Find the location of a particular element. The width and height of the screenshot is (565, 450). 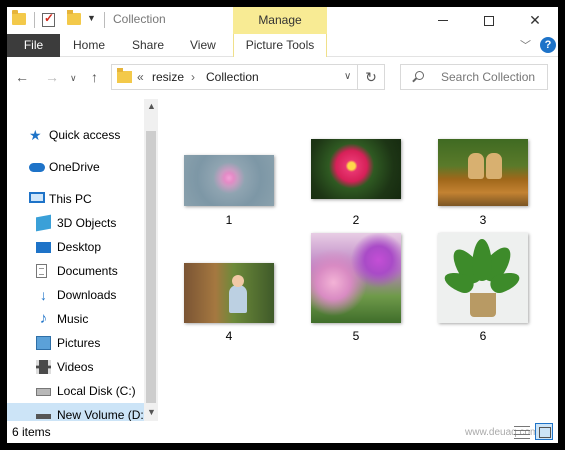

details-view-icon is located at coordinates (522, 431).